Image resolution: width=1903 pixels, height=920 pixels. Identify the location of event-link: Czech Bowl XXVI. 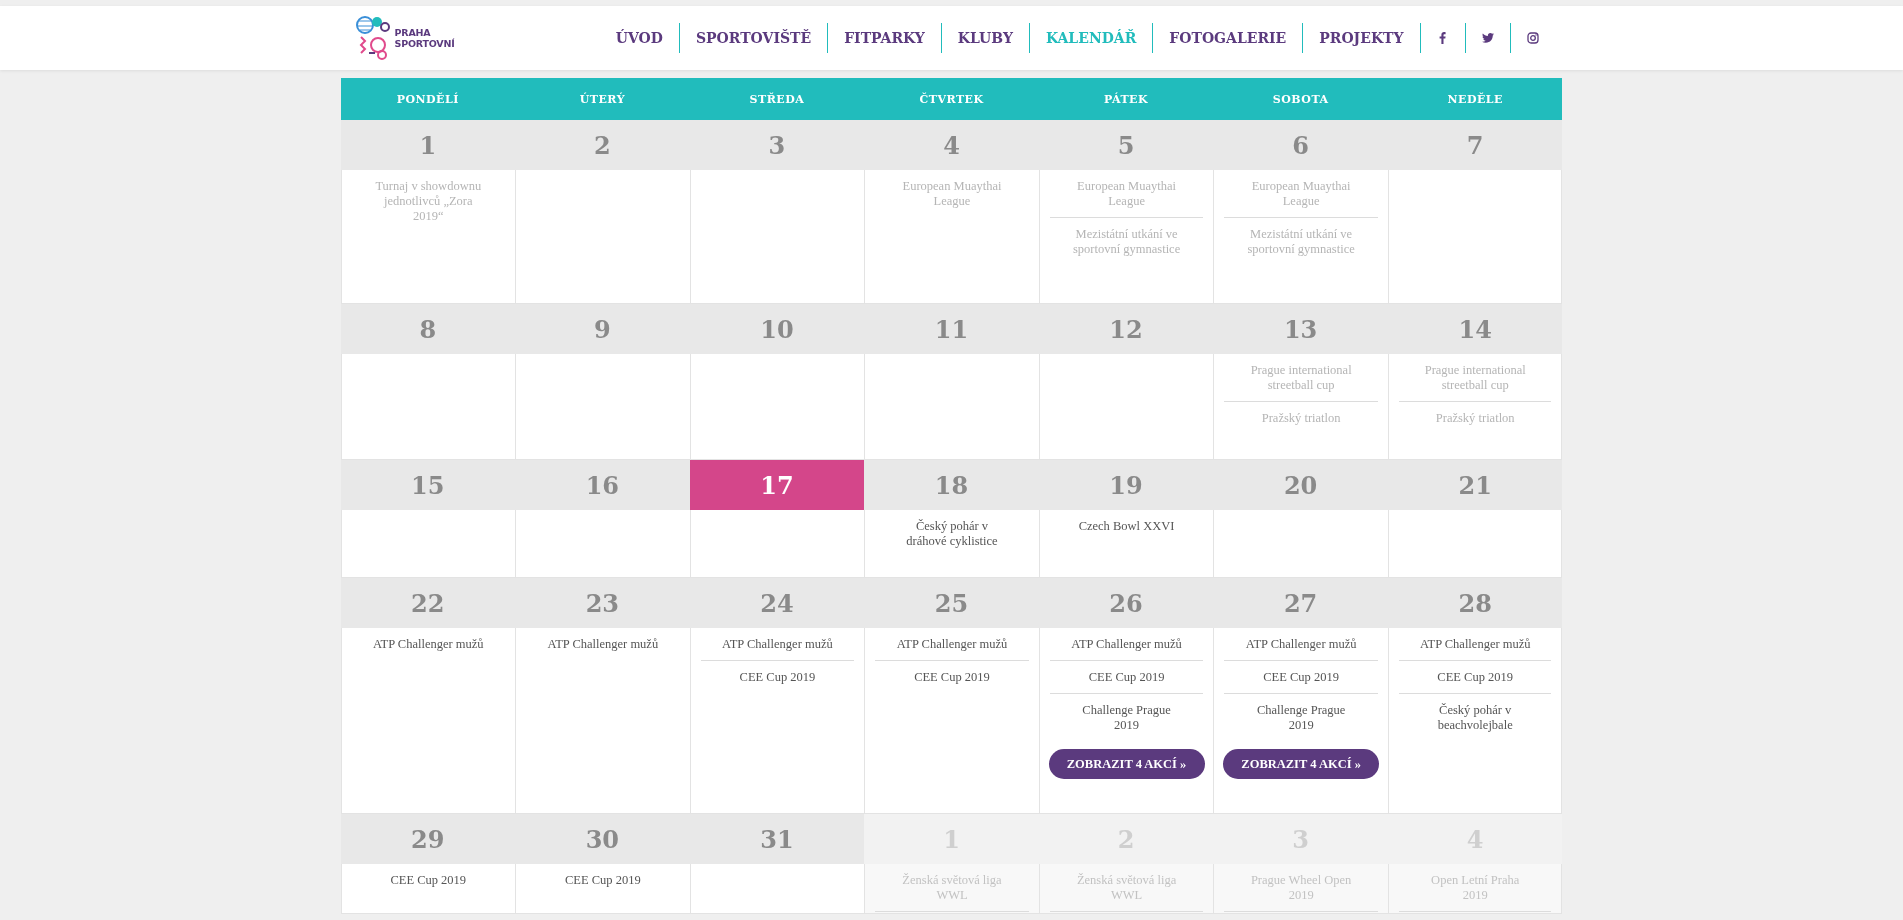
(1126, 526).